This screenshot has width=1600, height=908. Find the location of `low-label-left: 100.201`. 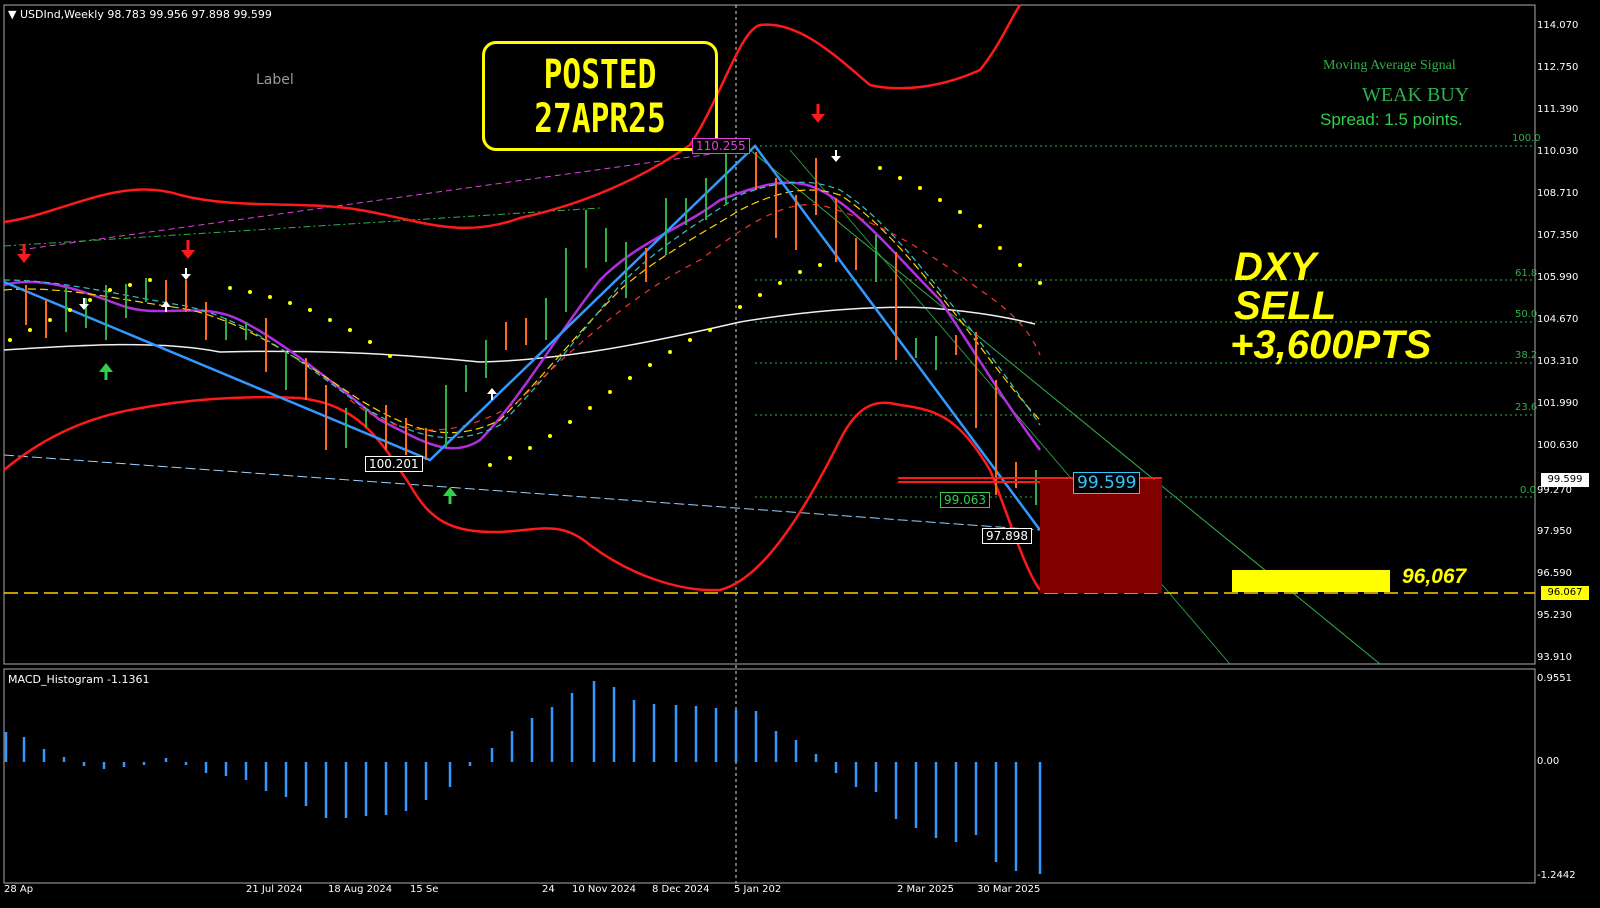

low-label-left: 100.201 is located at coordinates (394, 464).